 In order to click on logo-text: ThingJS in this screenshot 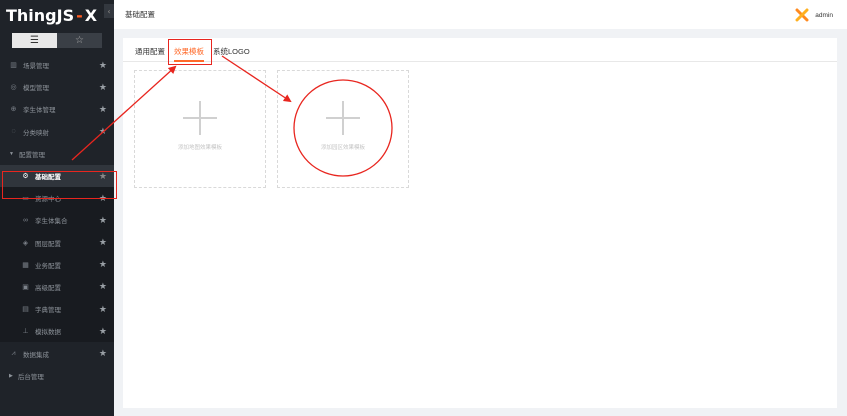, I will do `click(40, 15)`.